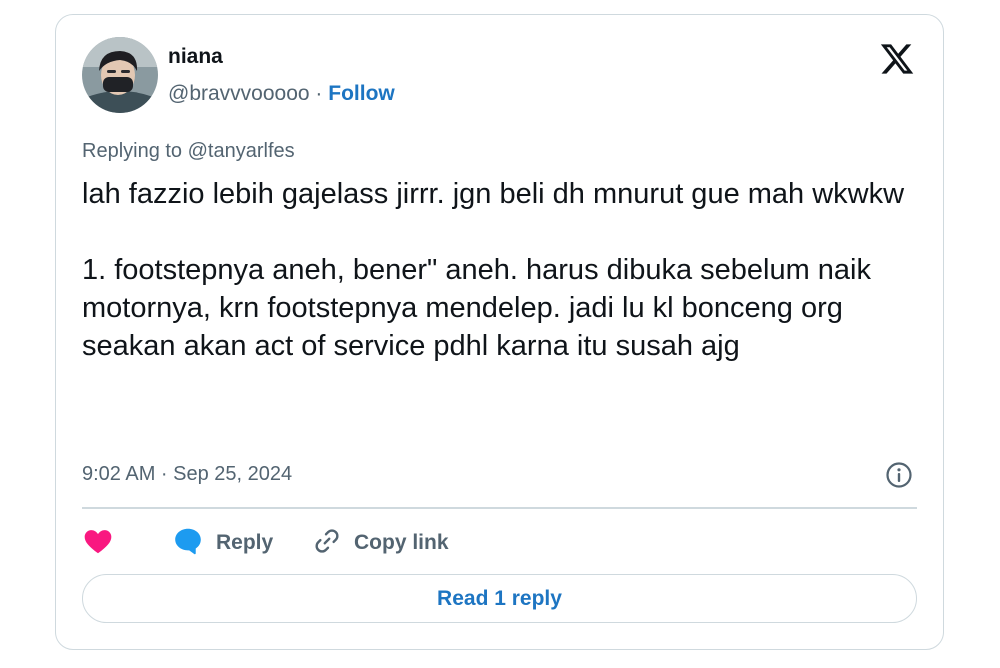 The width and height of the screenshot is (1000, 668). I want to click on action-bar: Reply Copy link, so click(265, 543).